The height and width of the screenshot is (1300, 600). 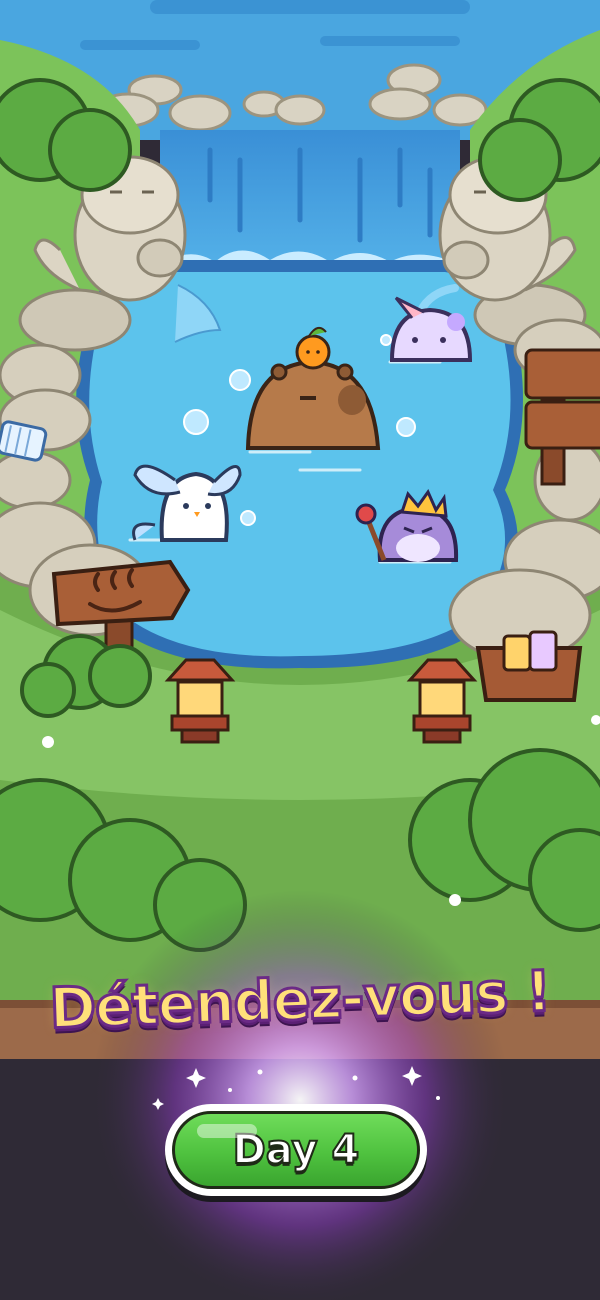 I want to click on day-button: Day 4, so click(x=296, y=1150).